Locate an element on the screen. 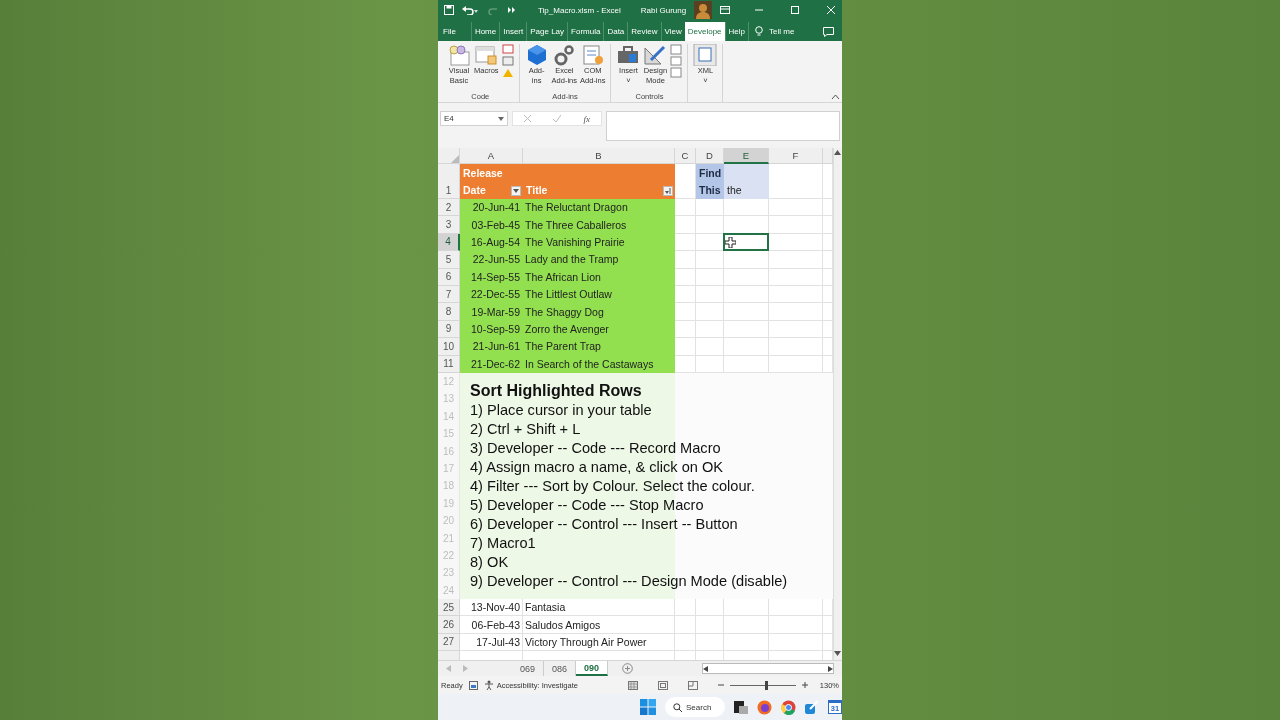 The height and width of the screenshot is (720, 1280). page-layout-icon is located at coordinates (662, 685).